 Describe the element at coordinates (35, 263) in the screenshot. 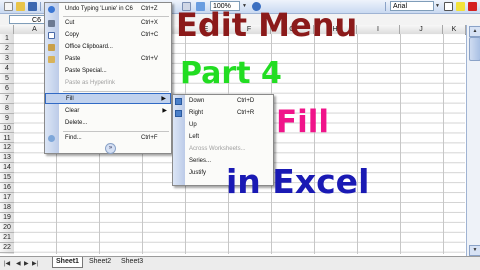

I see `last-sheet-icon: ▶|` at that location.